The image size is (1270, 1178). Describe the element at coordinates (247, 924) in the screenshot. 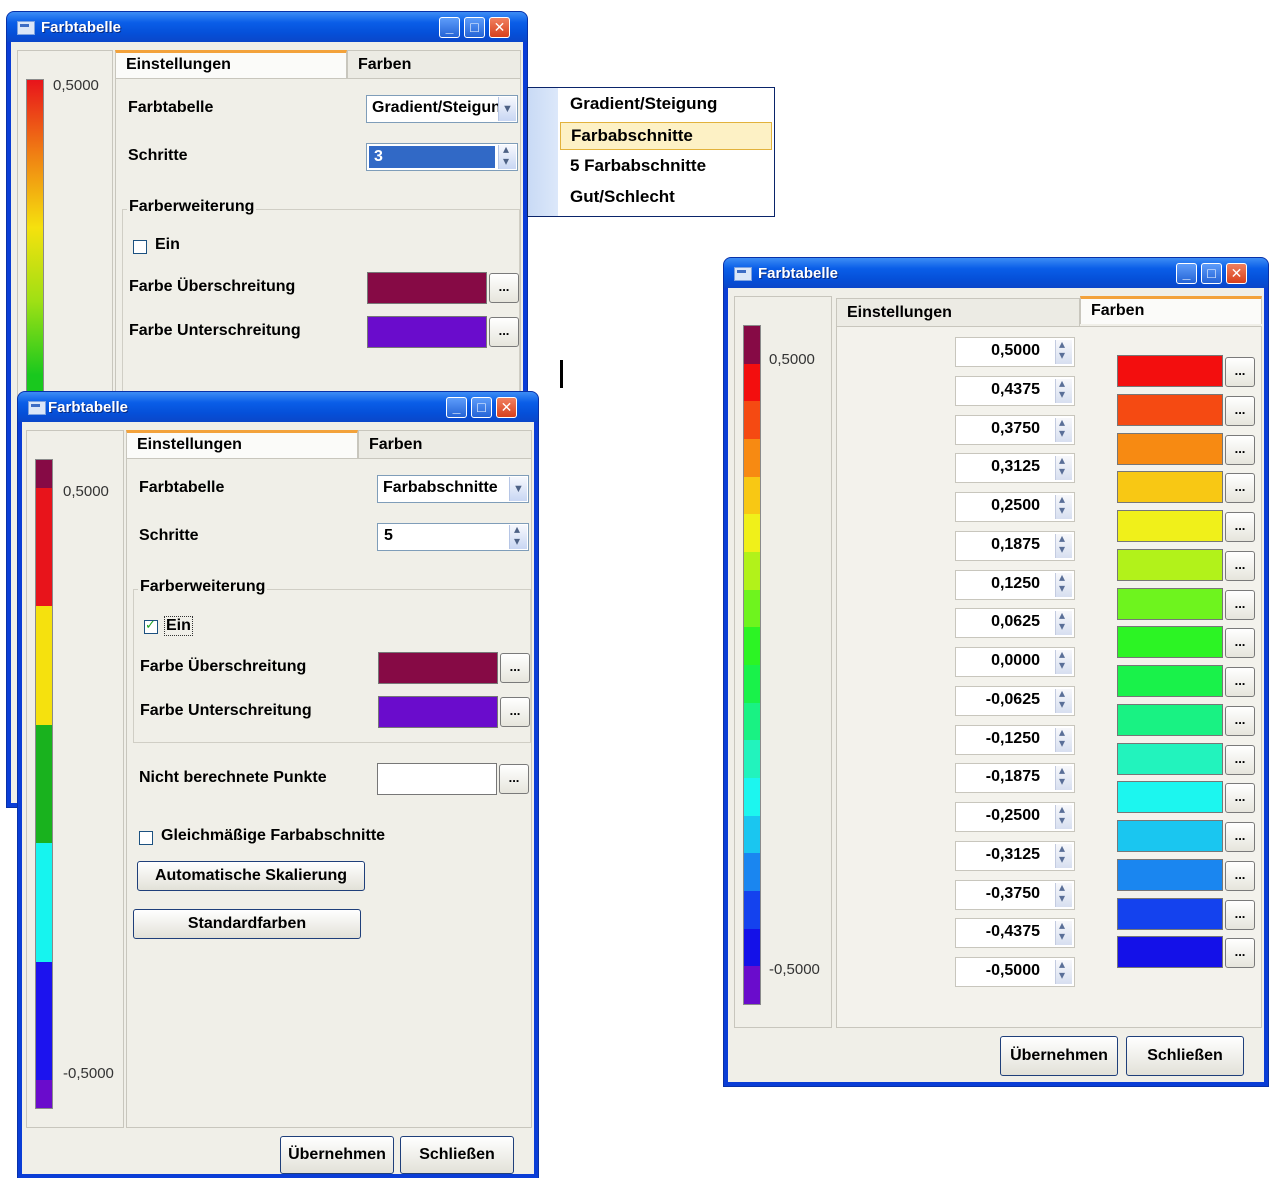

I see `standard-colors-button: Standardfarben` at that location.